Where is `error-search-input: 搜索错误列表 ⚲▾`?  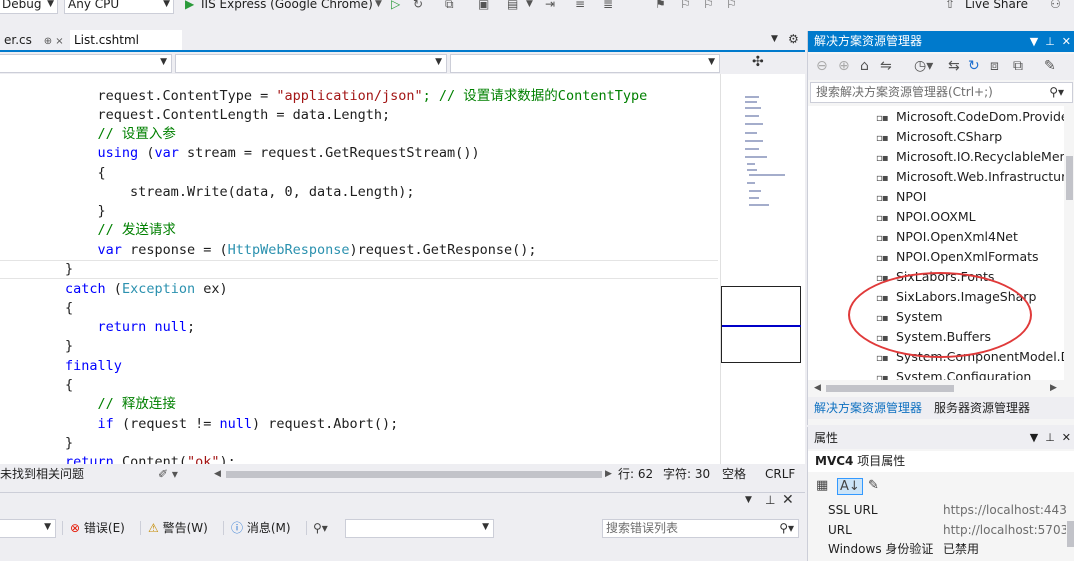 error-search-input: 搜索错误列表 ⚲▾ is located at coordinates (700, 528).